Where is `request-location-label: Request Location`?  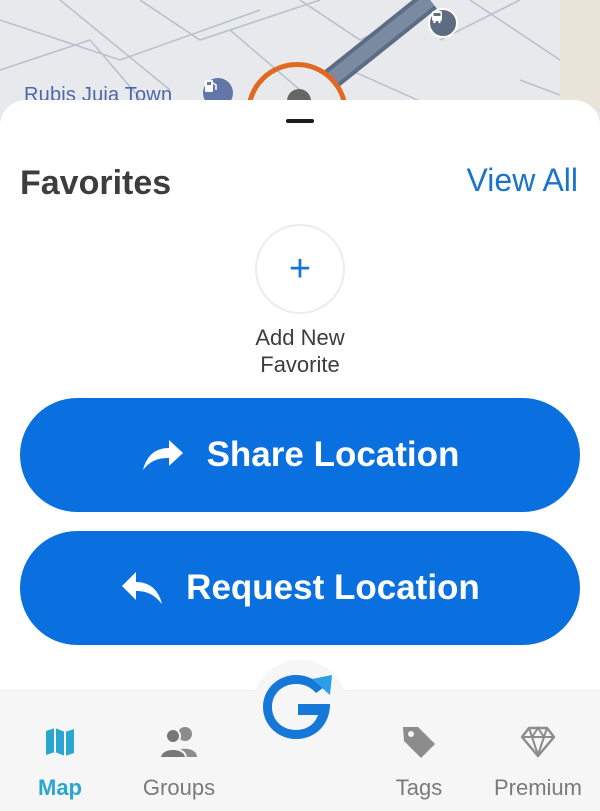
request-location-label: Request Location is located at coordinates (333, 587).